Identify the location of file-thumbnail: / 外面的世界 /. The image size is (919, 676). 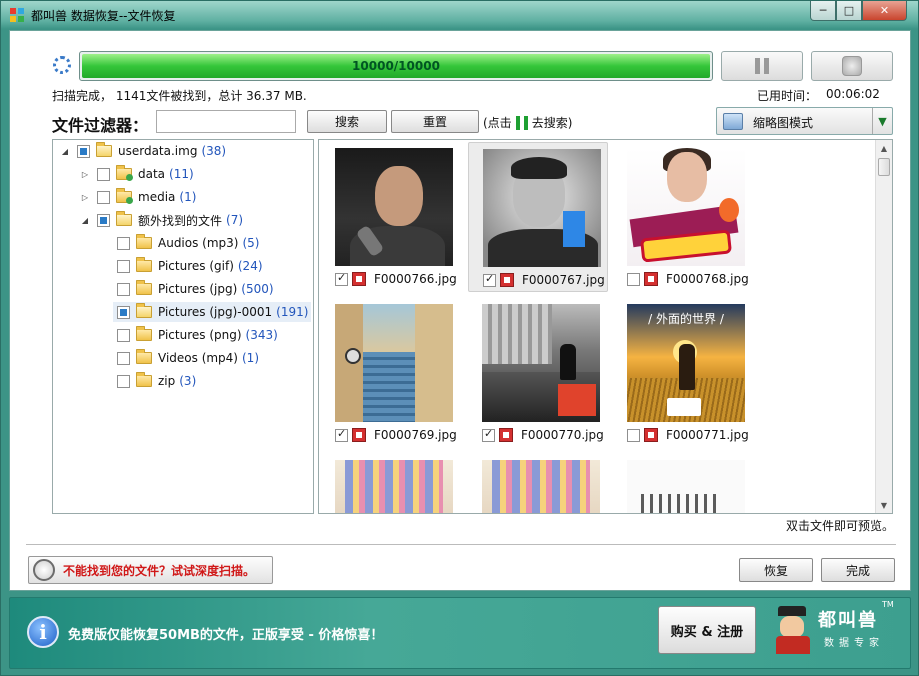
(686, 363).